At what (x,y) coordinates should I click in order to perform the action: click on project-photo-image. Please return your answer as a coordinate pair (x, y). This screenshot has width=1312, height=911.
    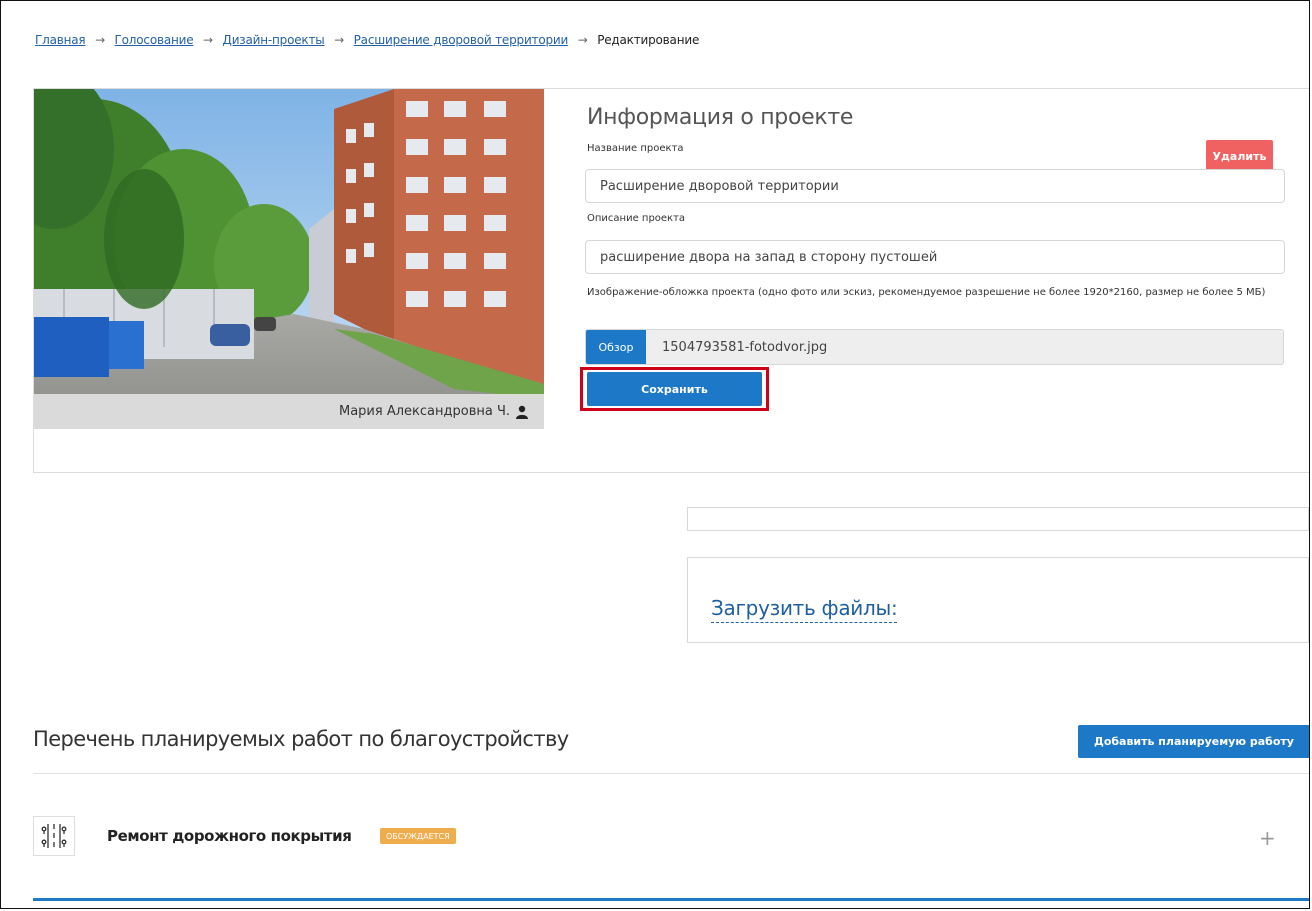
    Looking at the image, I should click on (289, 259).